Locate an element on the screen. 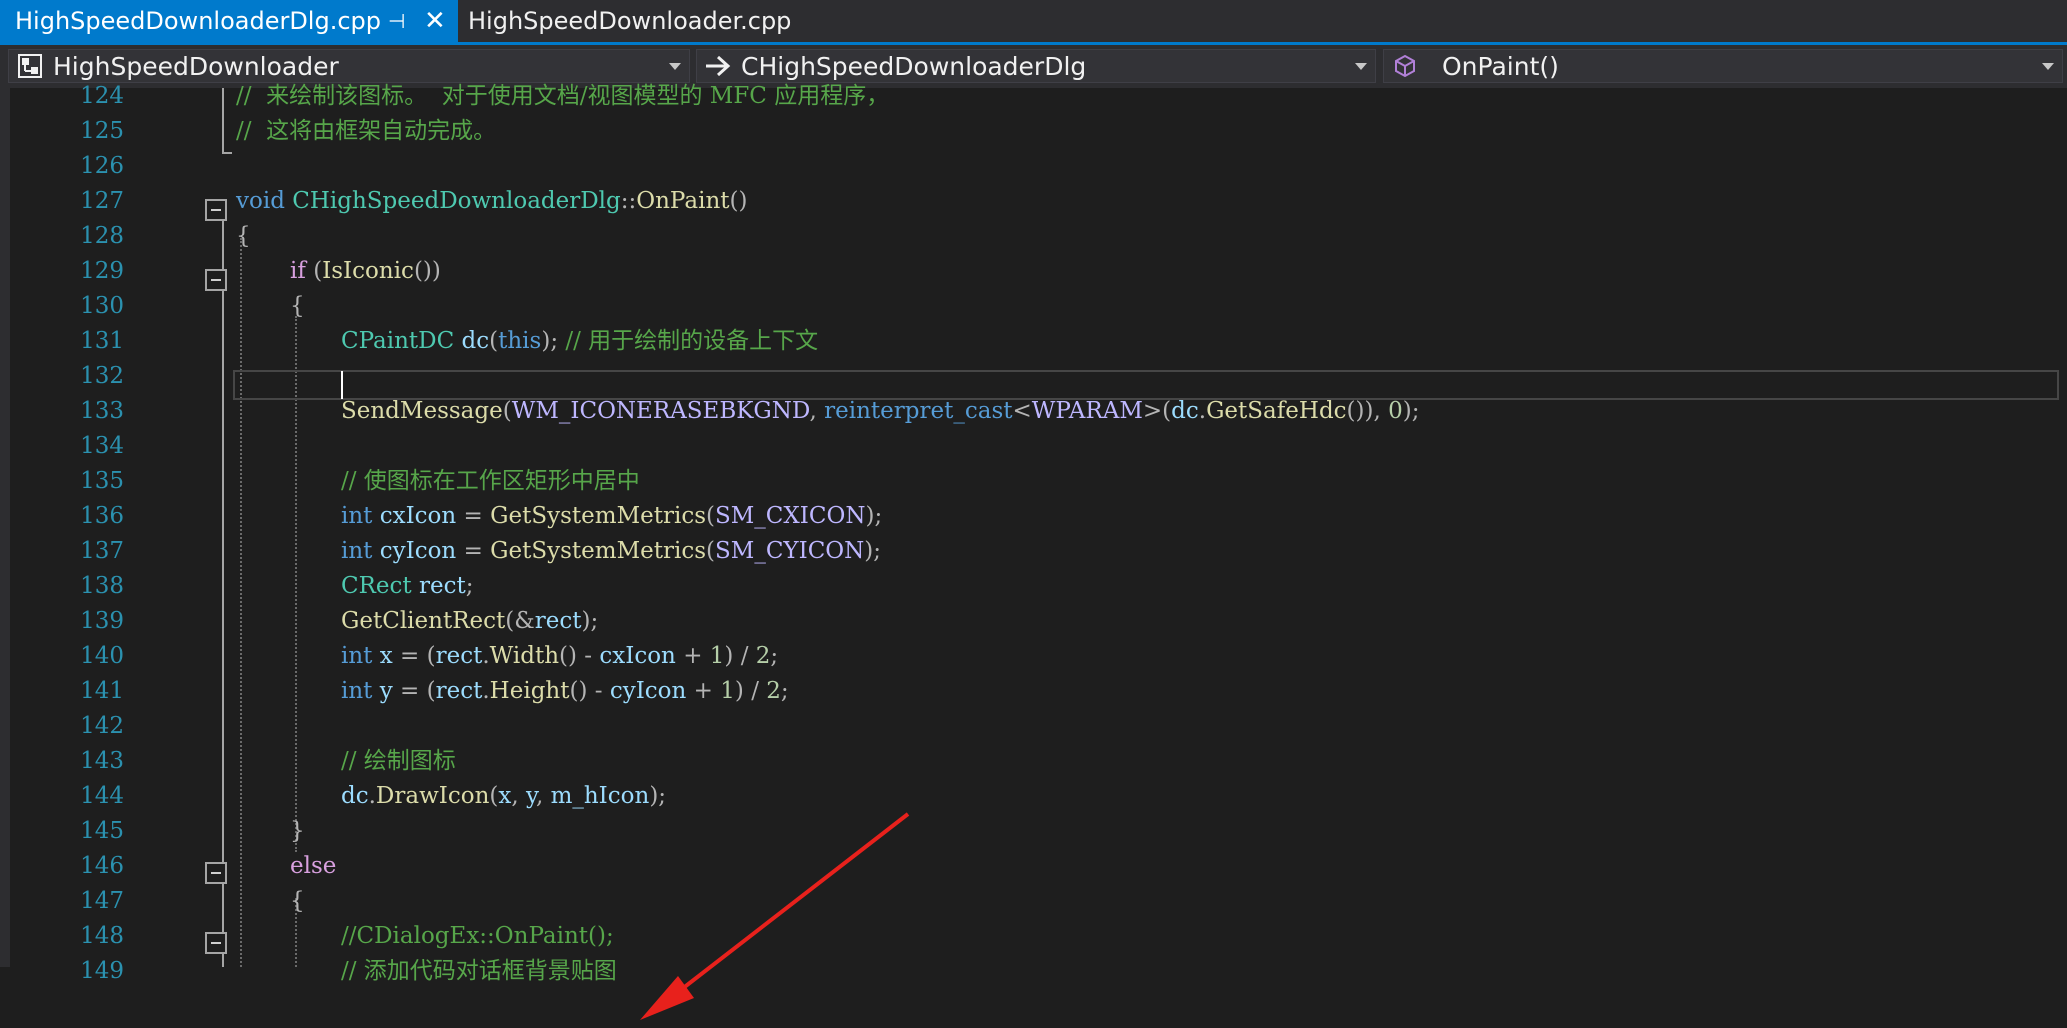  line-number: 147 is located at coordinates (102, 901).